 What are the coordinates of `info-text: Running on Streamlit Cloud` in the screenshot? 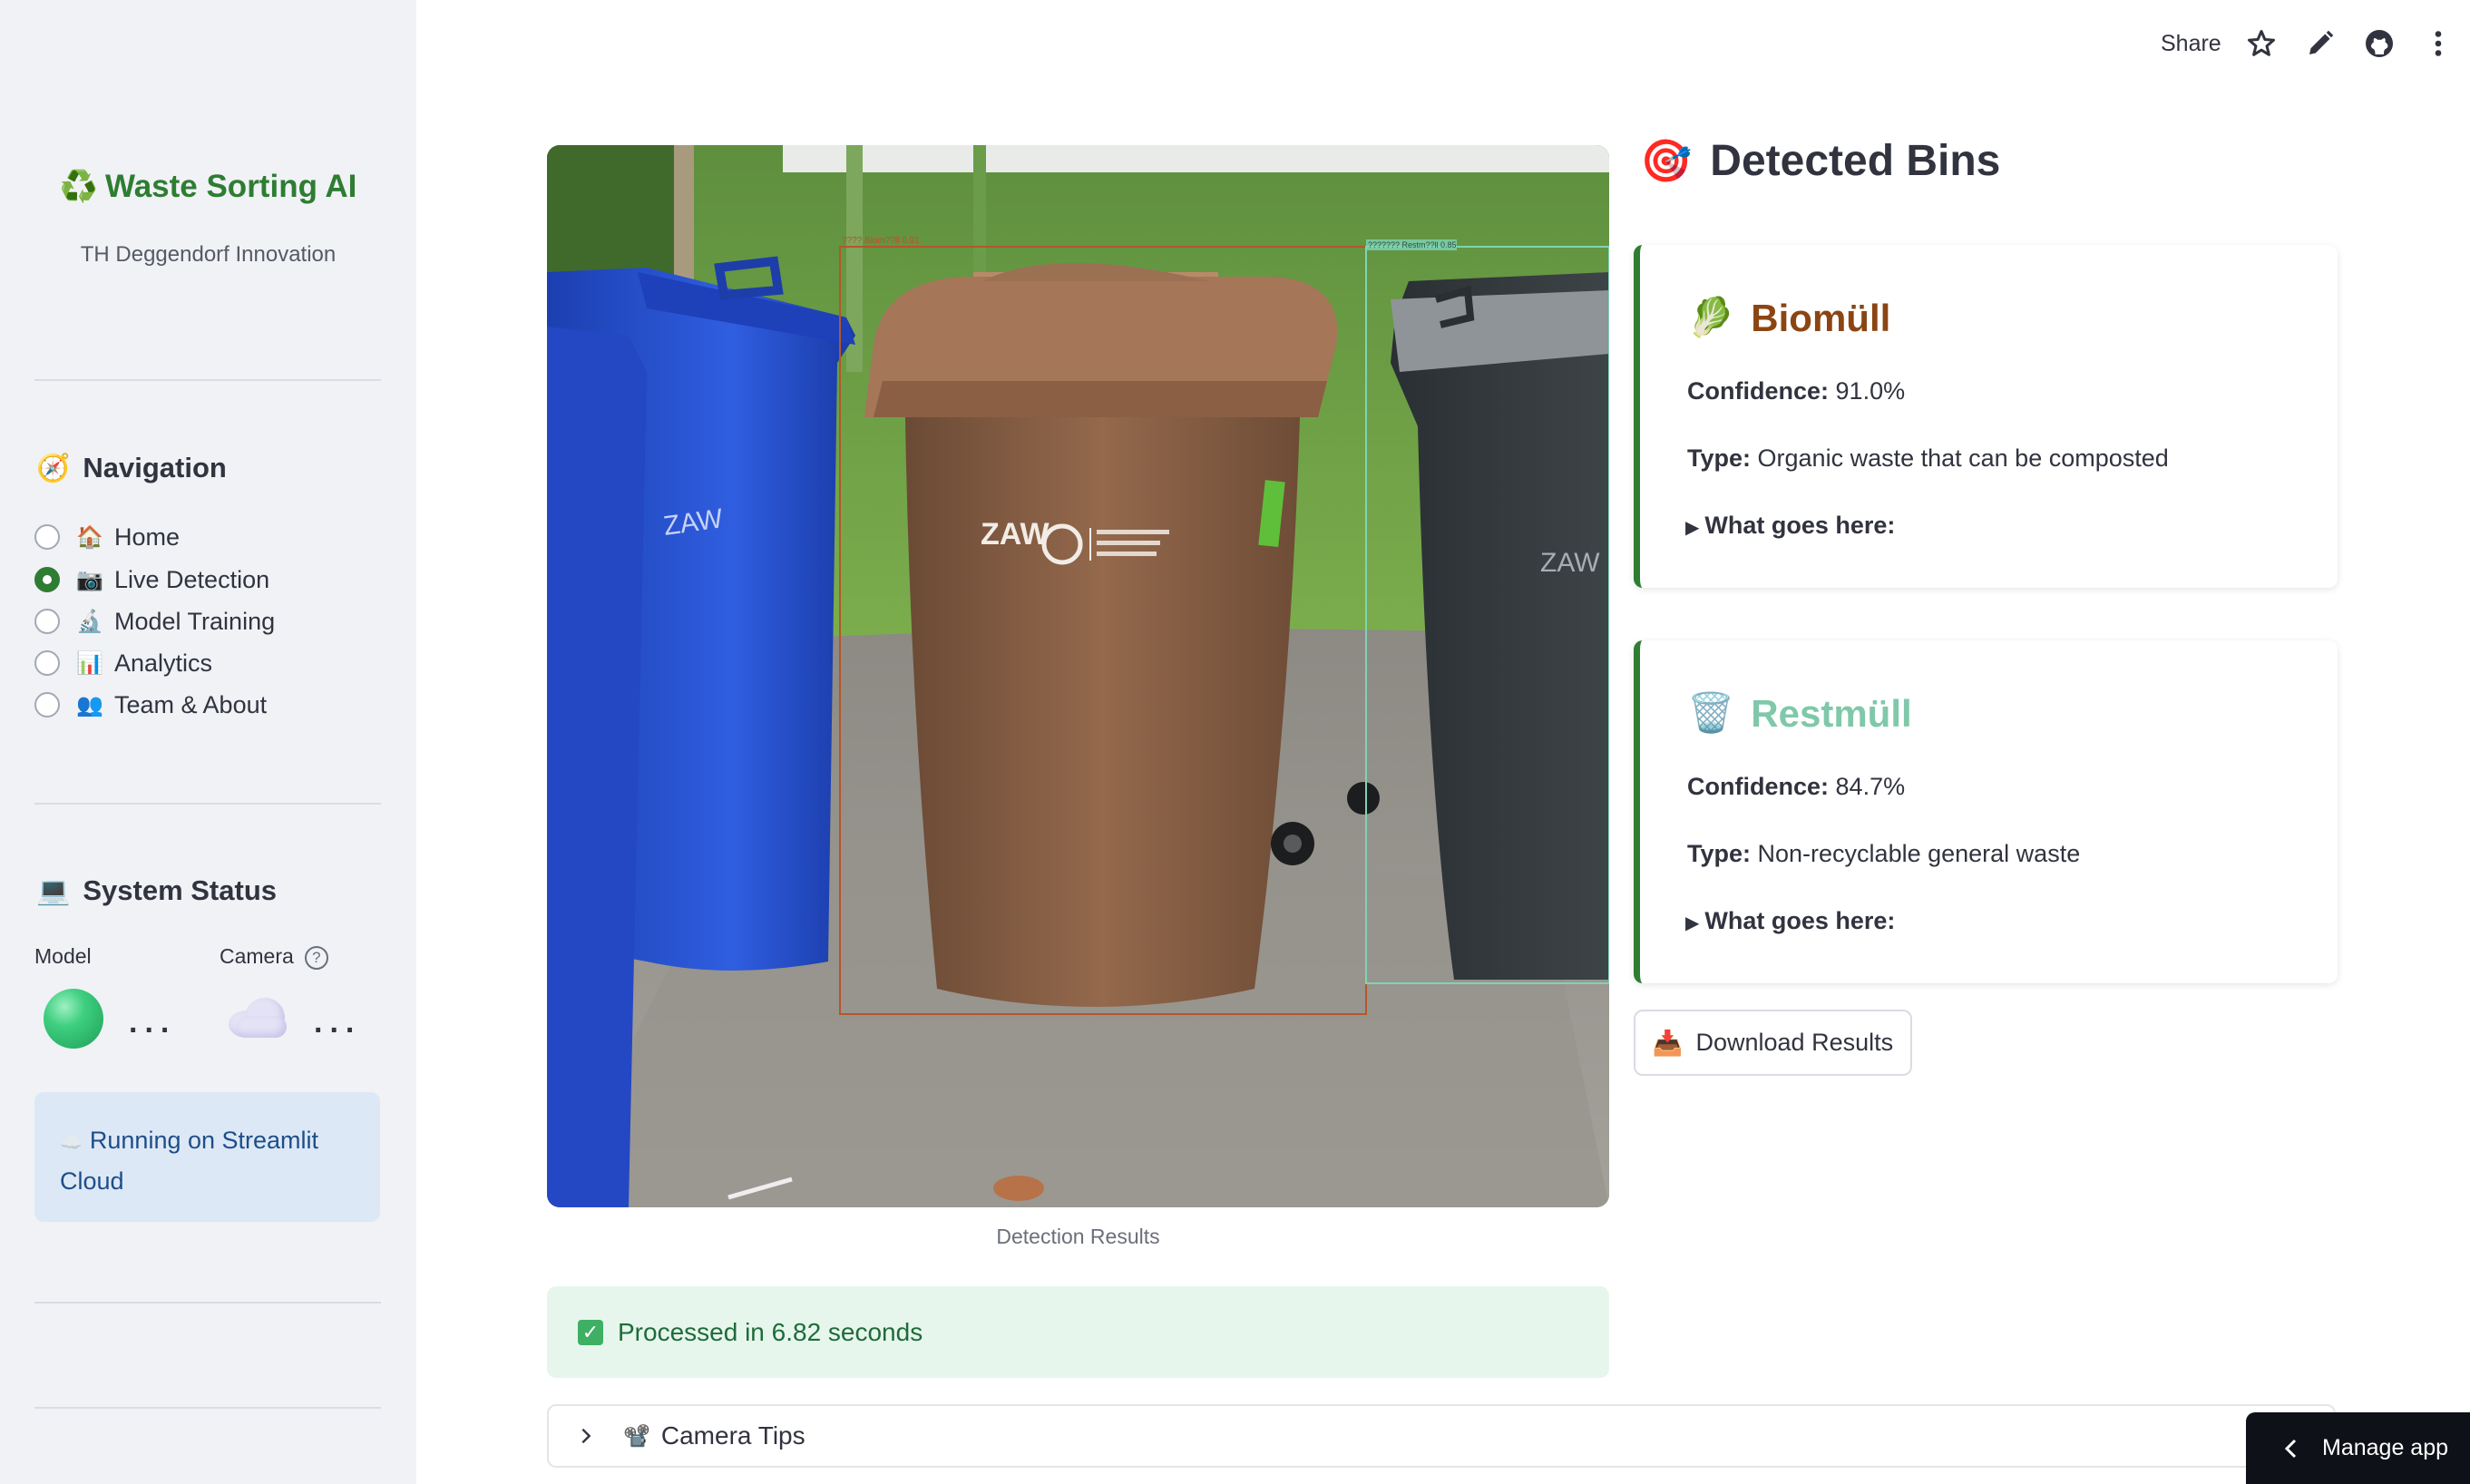 It's located at (189, 1161).